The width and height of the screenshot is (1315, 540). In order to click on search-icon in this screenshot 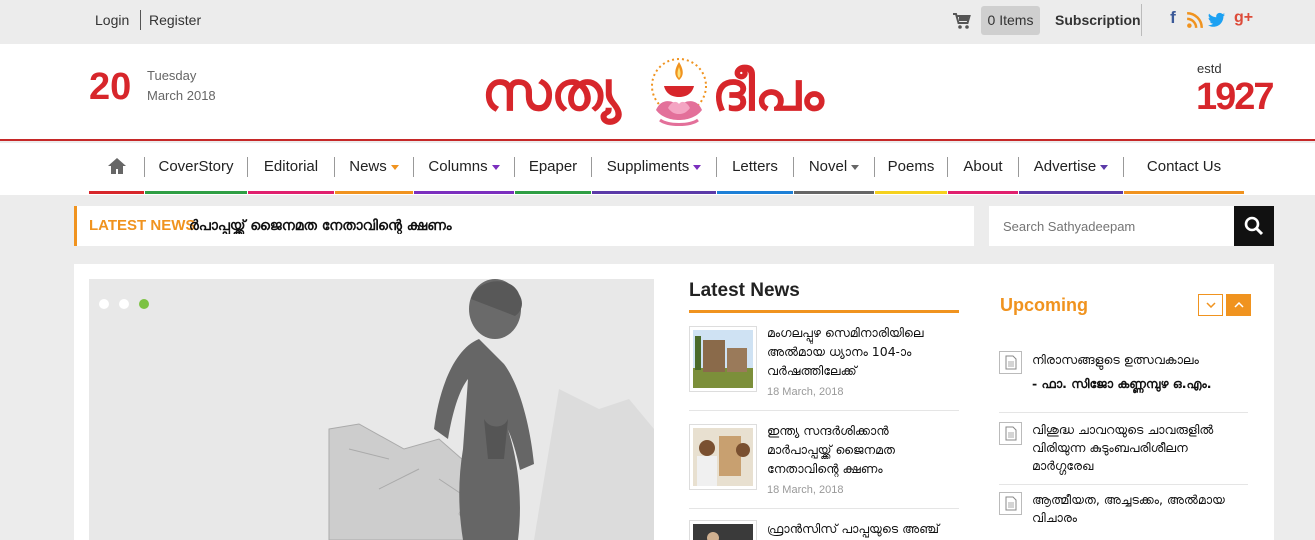, I will do `click(1254, 226)`.